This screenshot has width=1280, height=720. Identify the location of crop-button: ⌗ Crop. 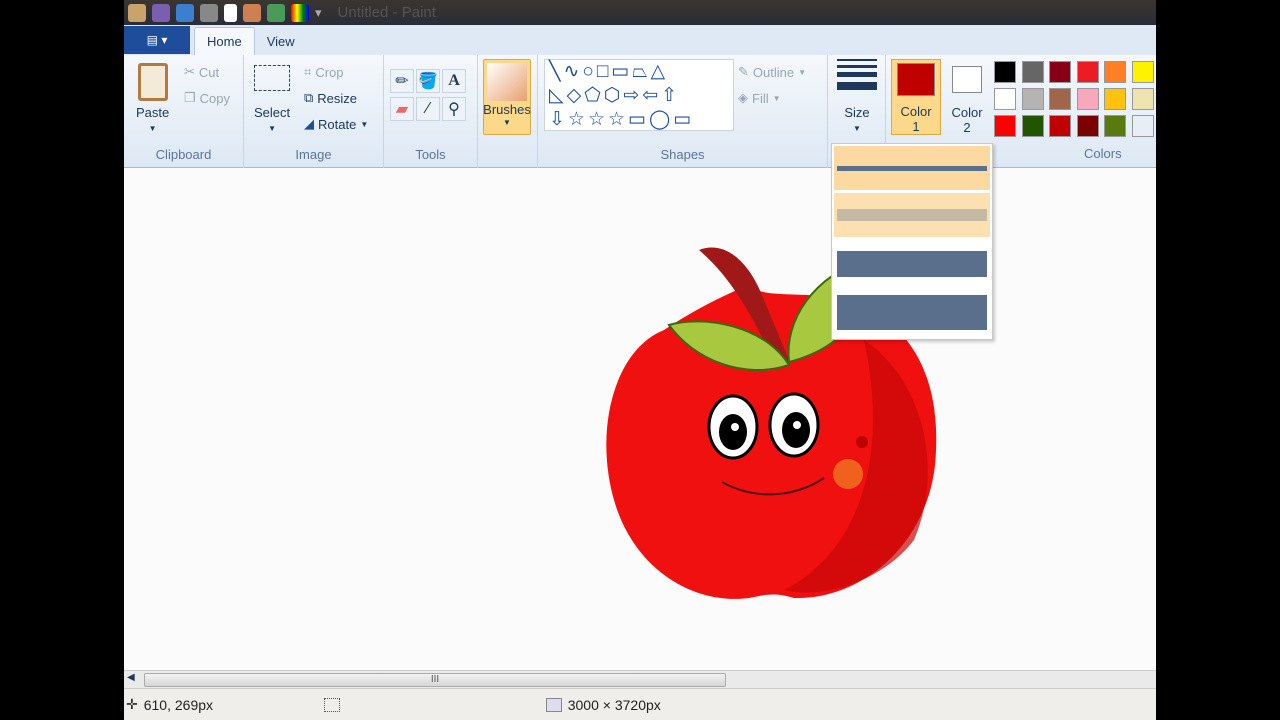
(324, 72).